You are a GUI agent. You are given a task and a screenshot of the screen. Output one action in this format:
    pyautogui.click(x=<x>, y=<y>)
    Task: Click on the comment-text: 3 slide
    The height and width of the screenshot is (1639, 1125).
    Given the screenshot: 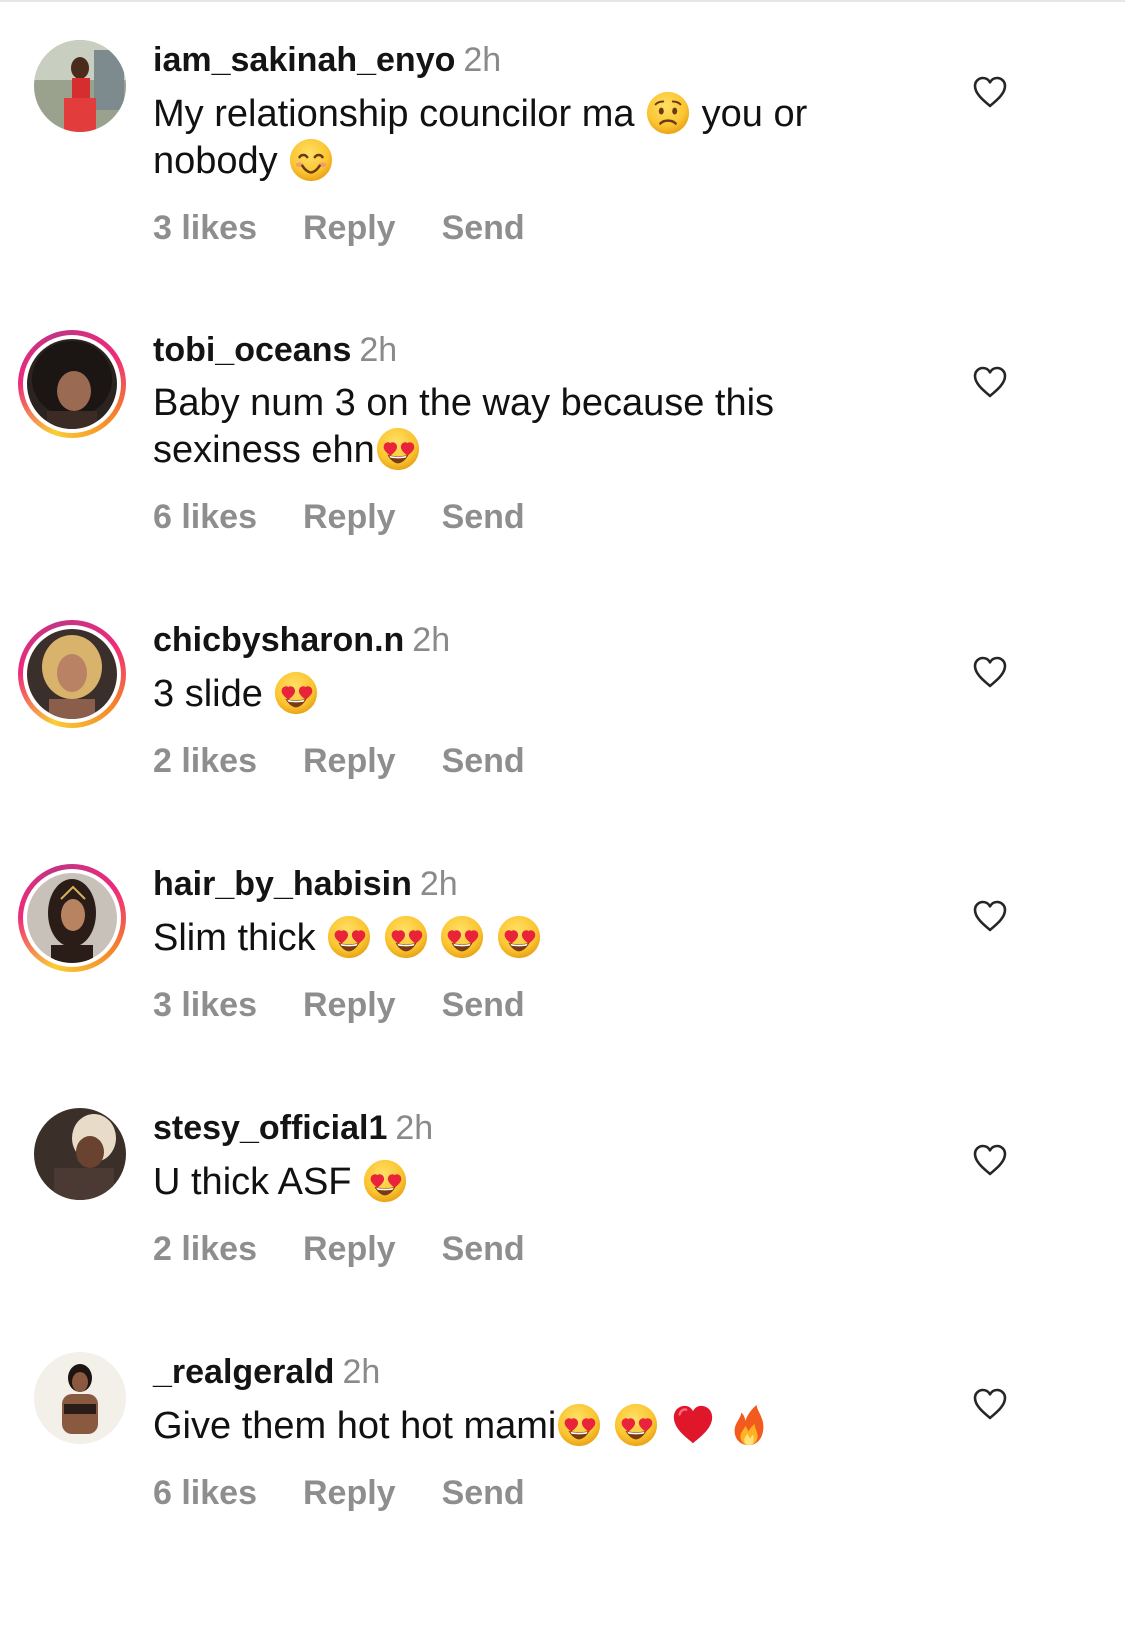 What is the action you would take?
    pyautogui.click(x=533, y=693)
    